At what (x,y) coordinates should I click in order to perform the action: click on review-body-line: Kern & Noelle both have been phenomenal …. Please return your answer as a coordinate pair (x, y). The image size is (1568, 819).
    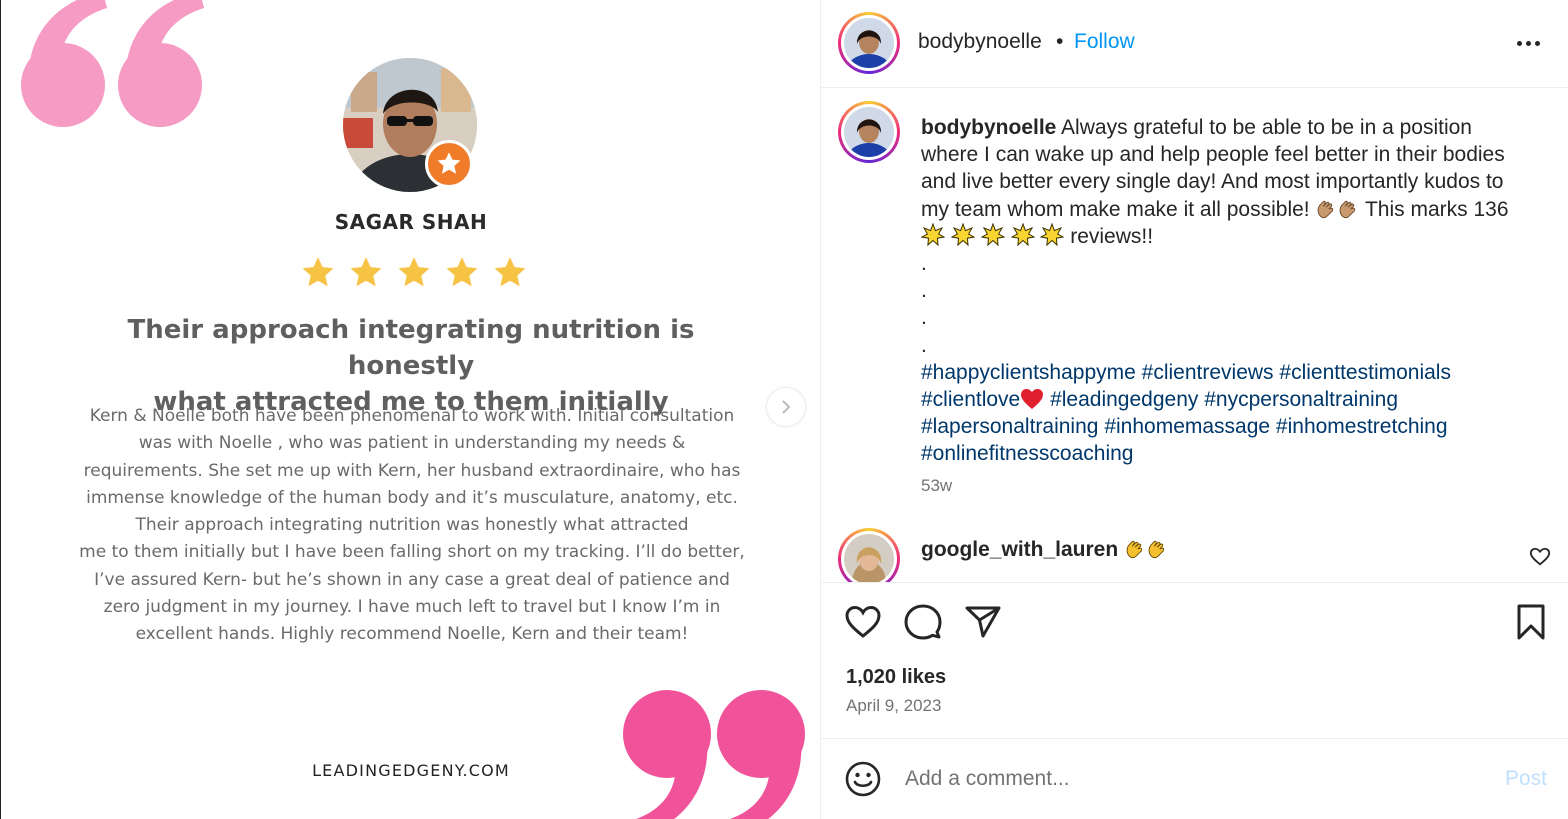
    Looking at the image, I should click on (412, 416).